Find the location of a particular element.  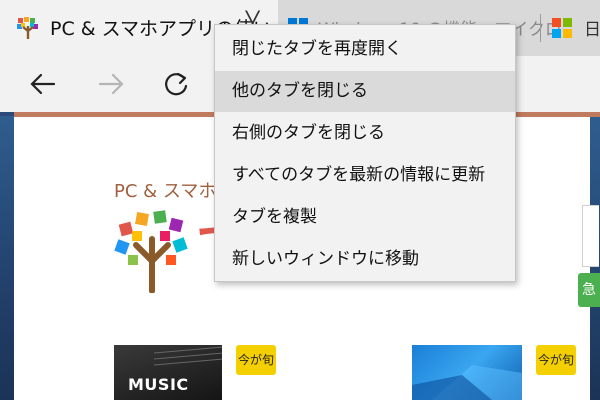

tab-title: 日 is located at coordinates (592, 30).